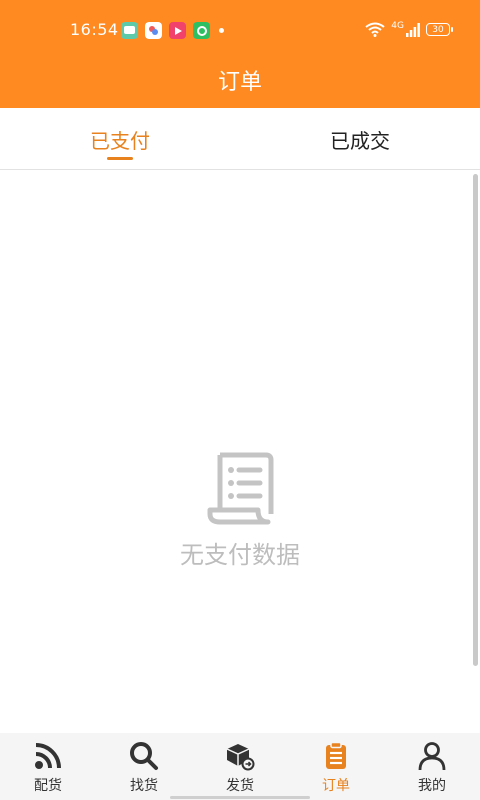 The height and width of the screenshot is (800, 480). What do you see at coordinates (120, 139) in the screenshot?
I see `tab-paid: 已支付` at bounding box center [120, 139].